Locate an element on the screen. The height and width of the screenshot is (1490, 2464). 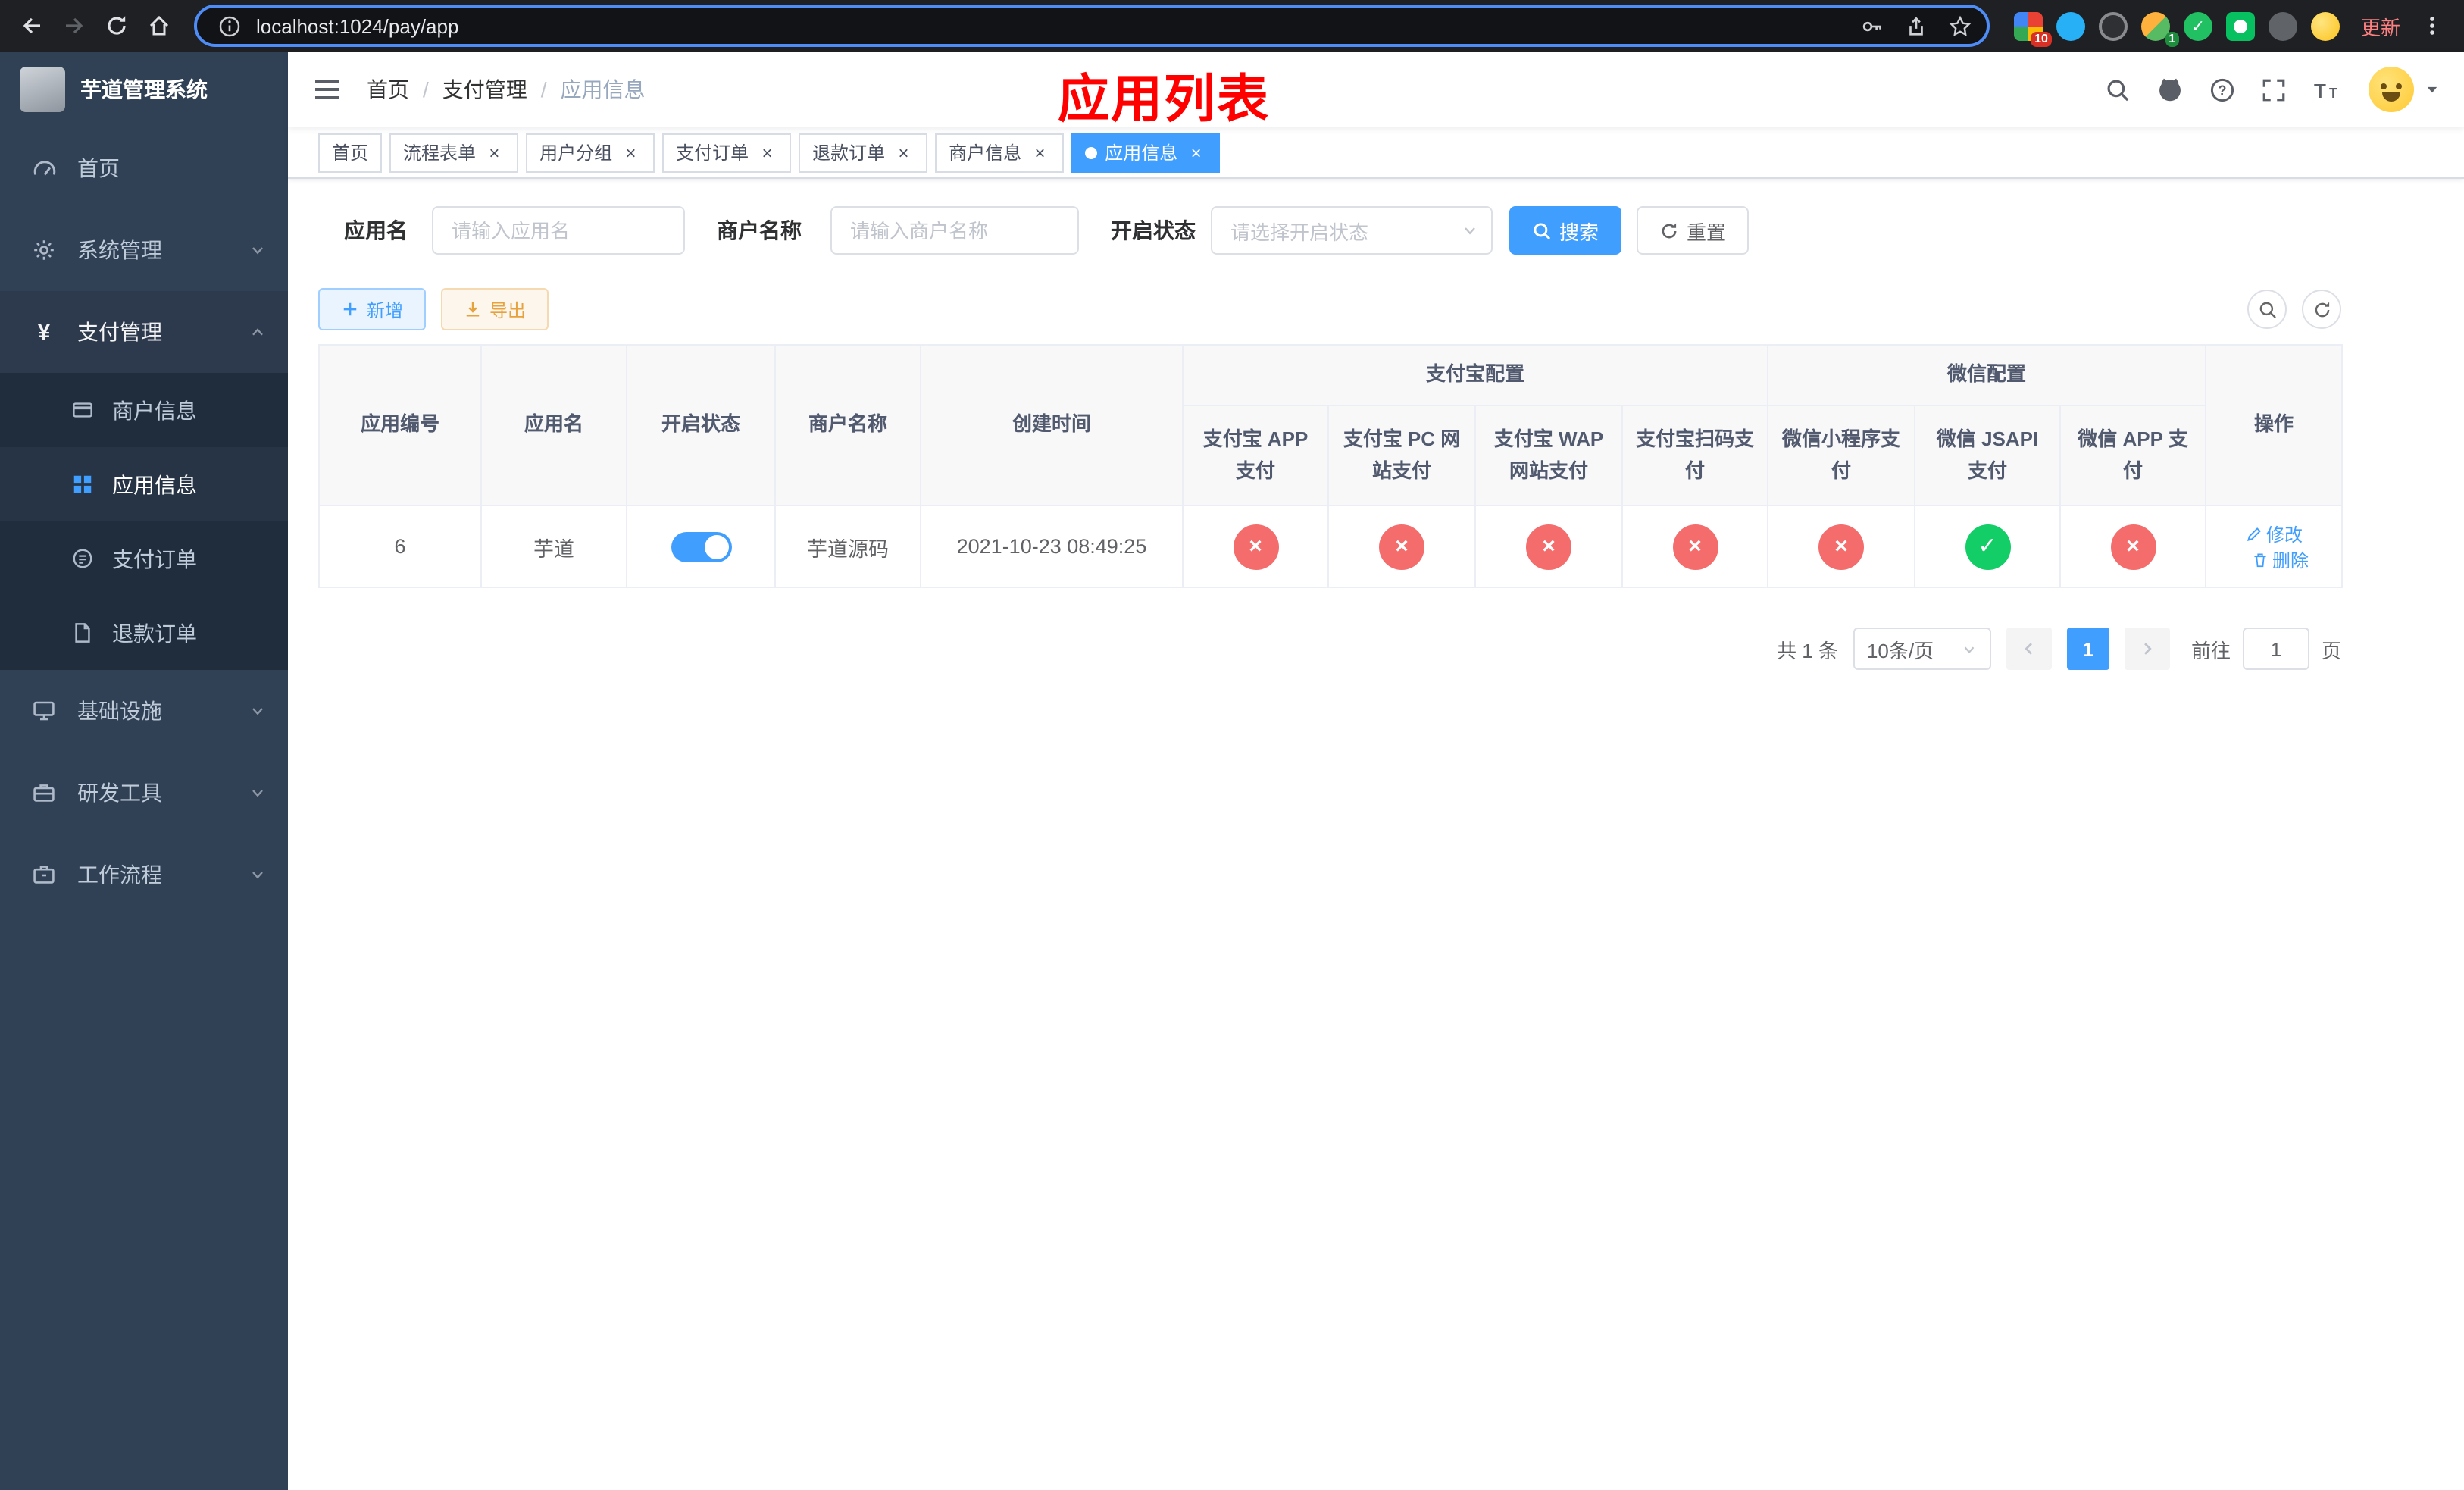
refresh-table-button is located at coordinates (2321, 309).